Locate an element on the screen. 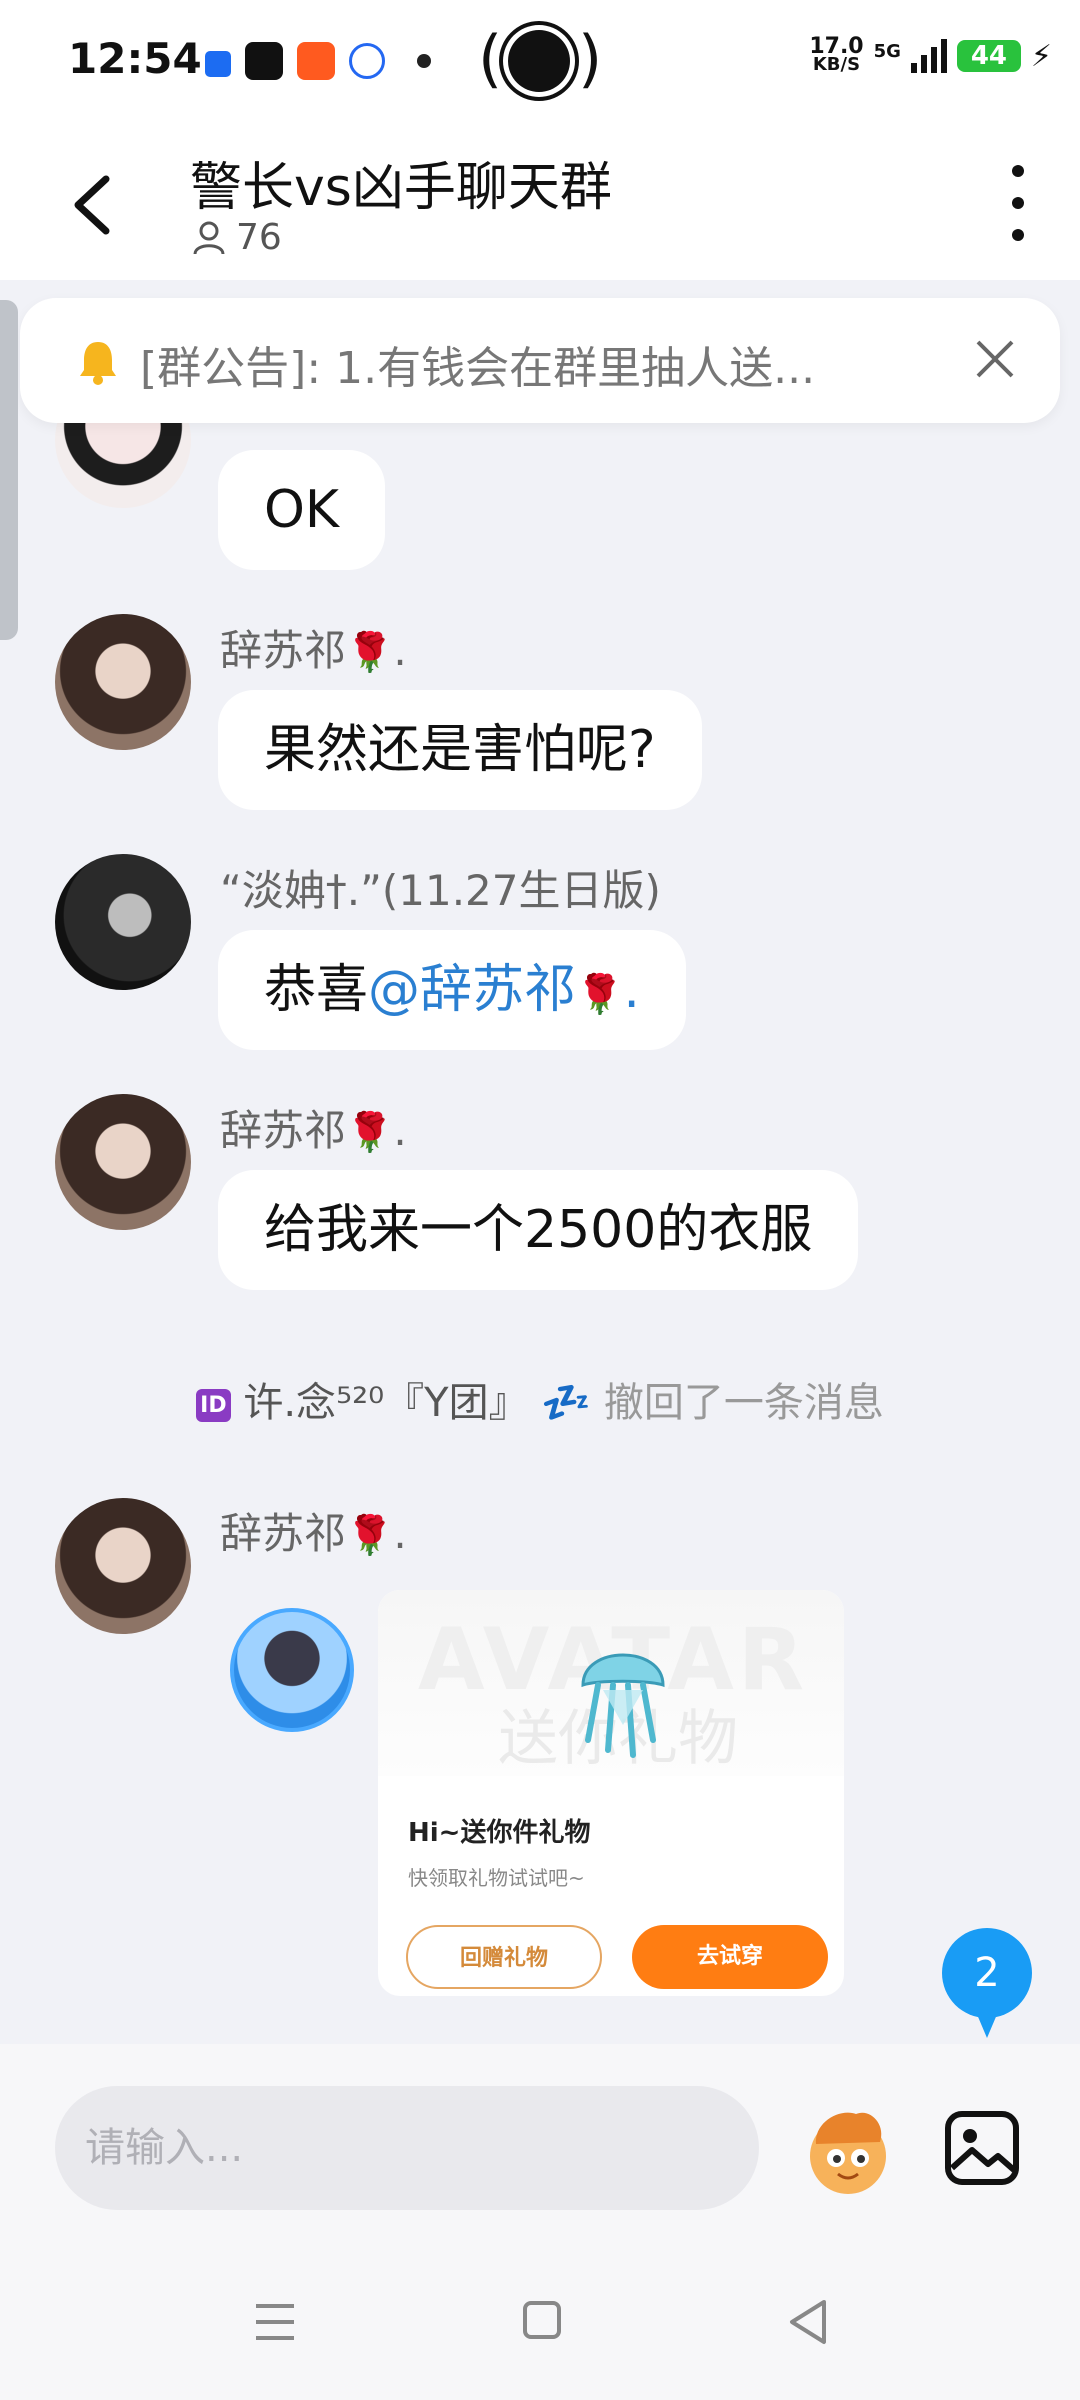 The image size is (1080, 2400). net-speed: 17.0 KB/S is located at coordinates (836, 54).